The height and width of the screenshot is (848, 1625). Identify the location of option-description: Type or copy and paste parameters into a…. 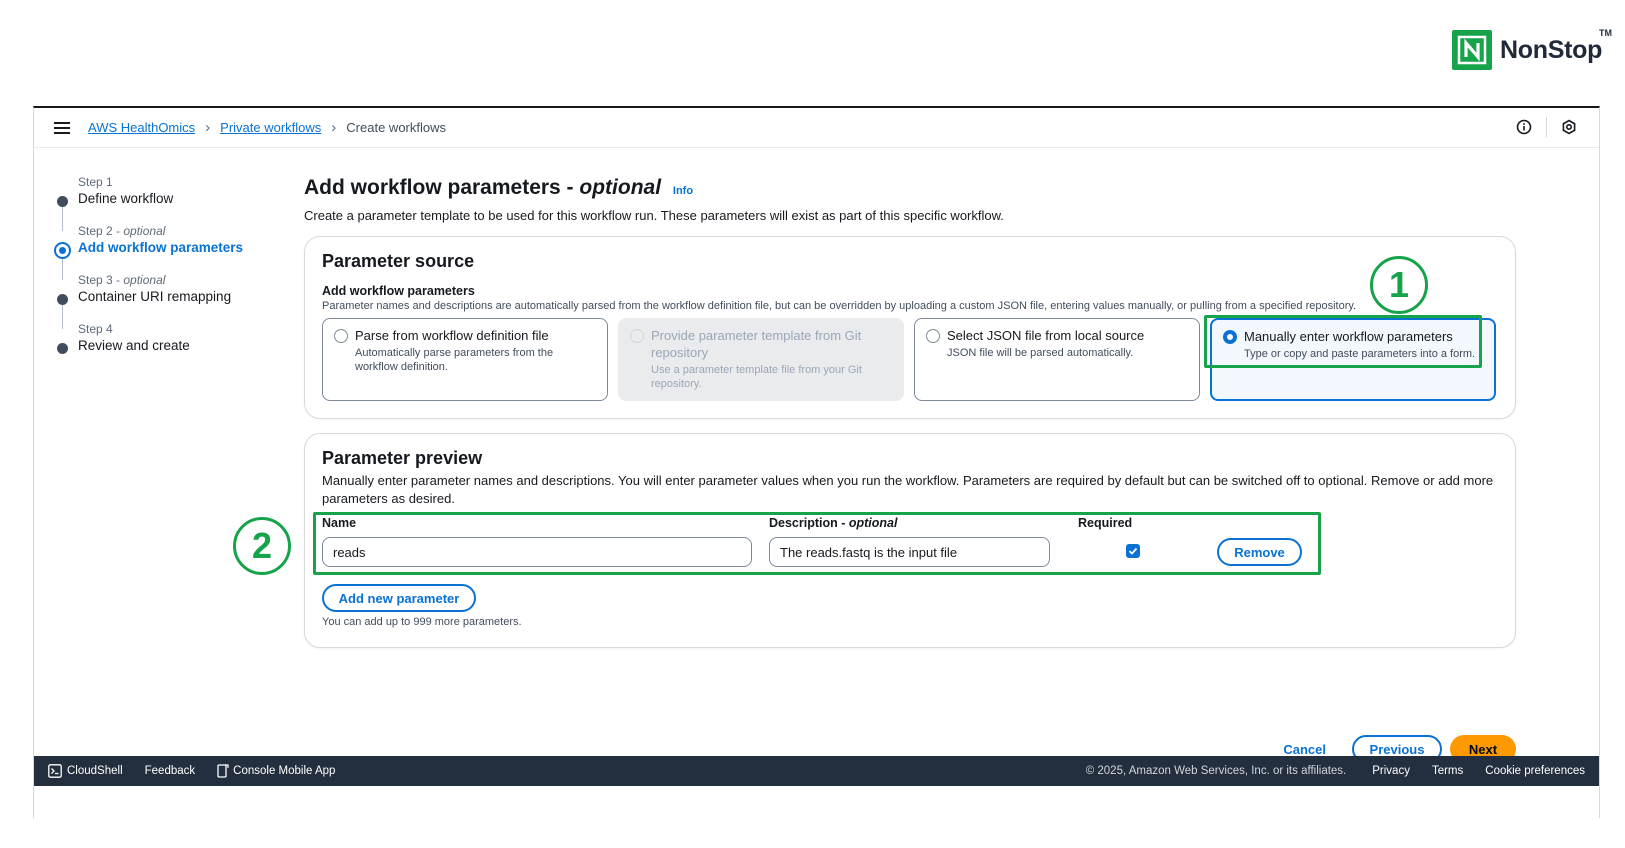
(1360, 354).